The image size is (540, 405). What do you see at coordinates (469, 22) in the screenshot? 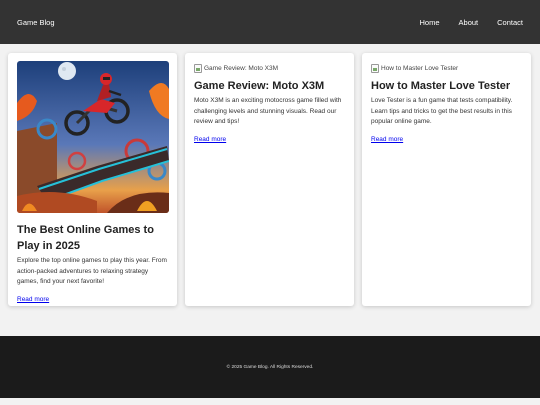
I see `nav-about-link: About` at bounding box center [469, 22].